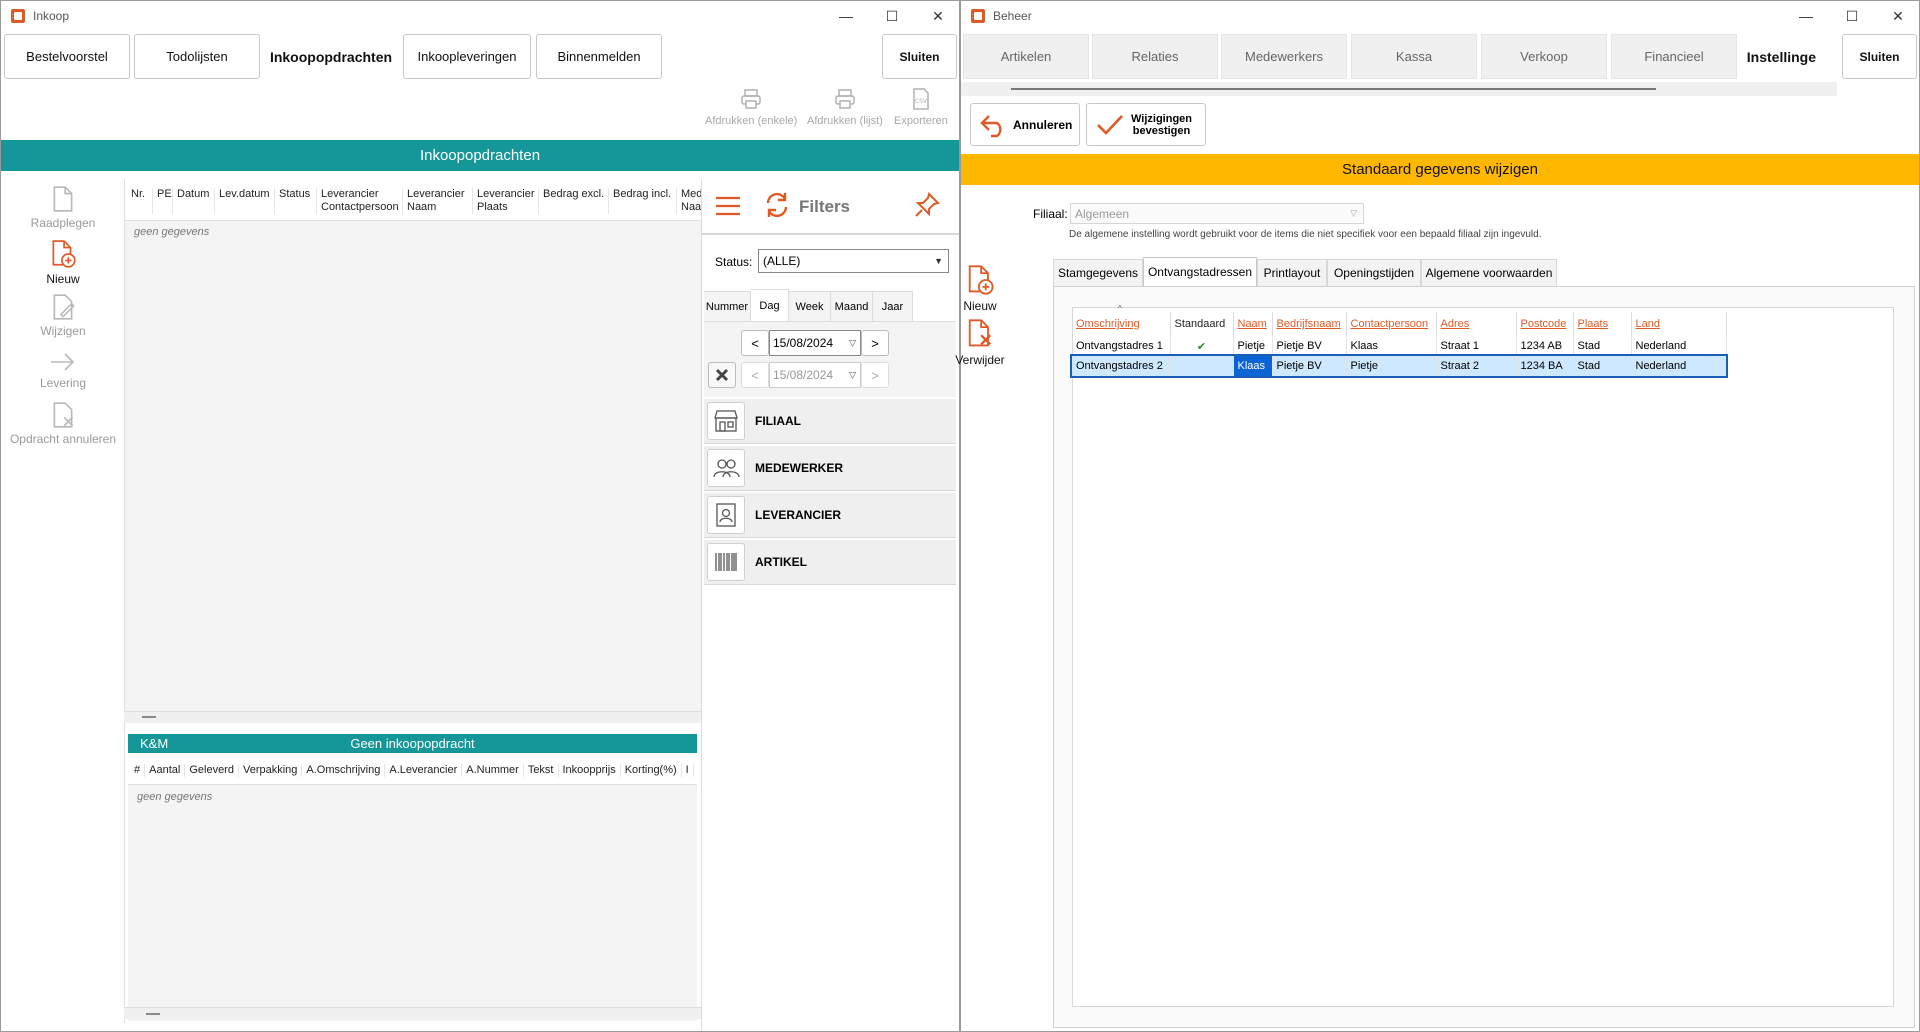 This screenshot has width=1920, height=1032. Describe the element at coordinates (1545, 366) in the screenshot. I see `table-cell: 1234 BA` at that location.